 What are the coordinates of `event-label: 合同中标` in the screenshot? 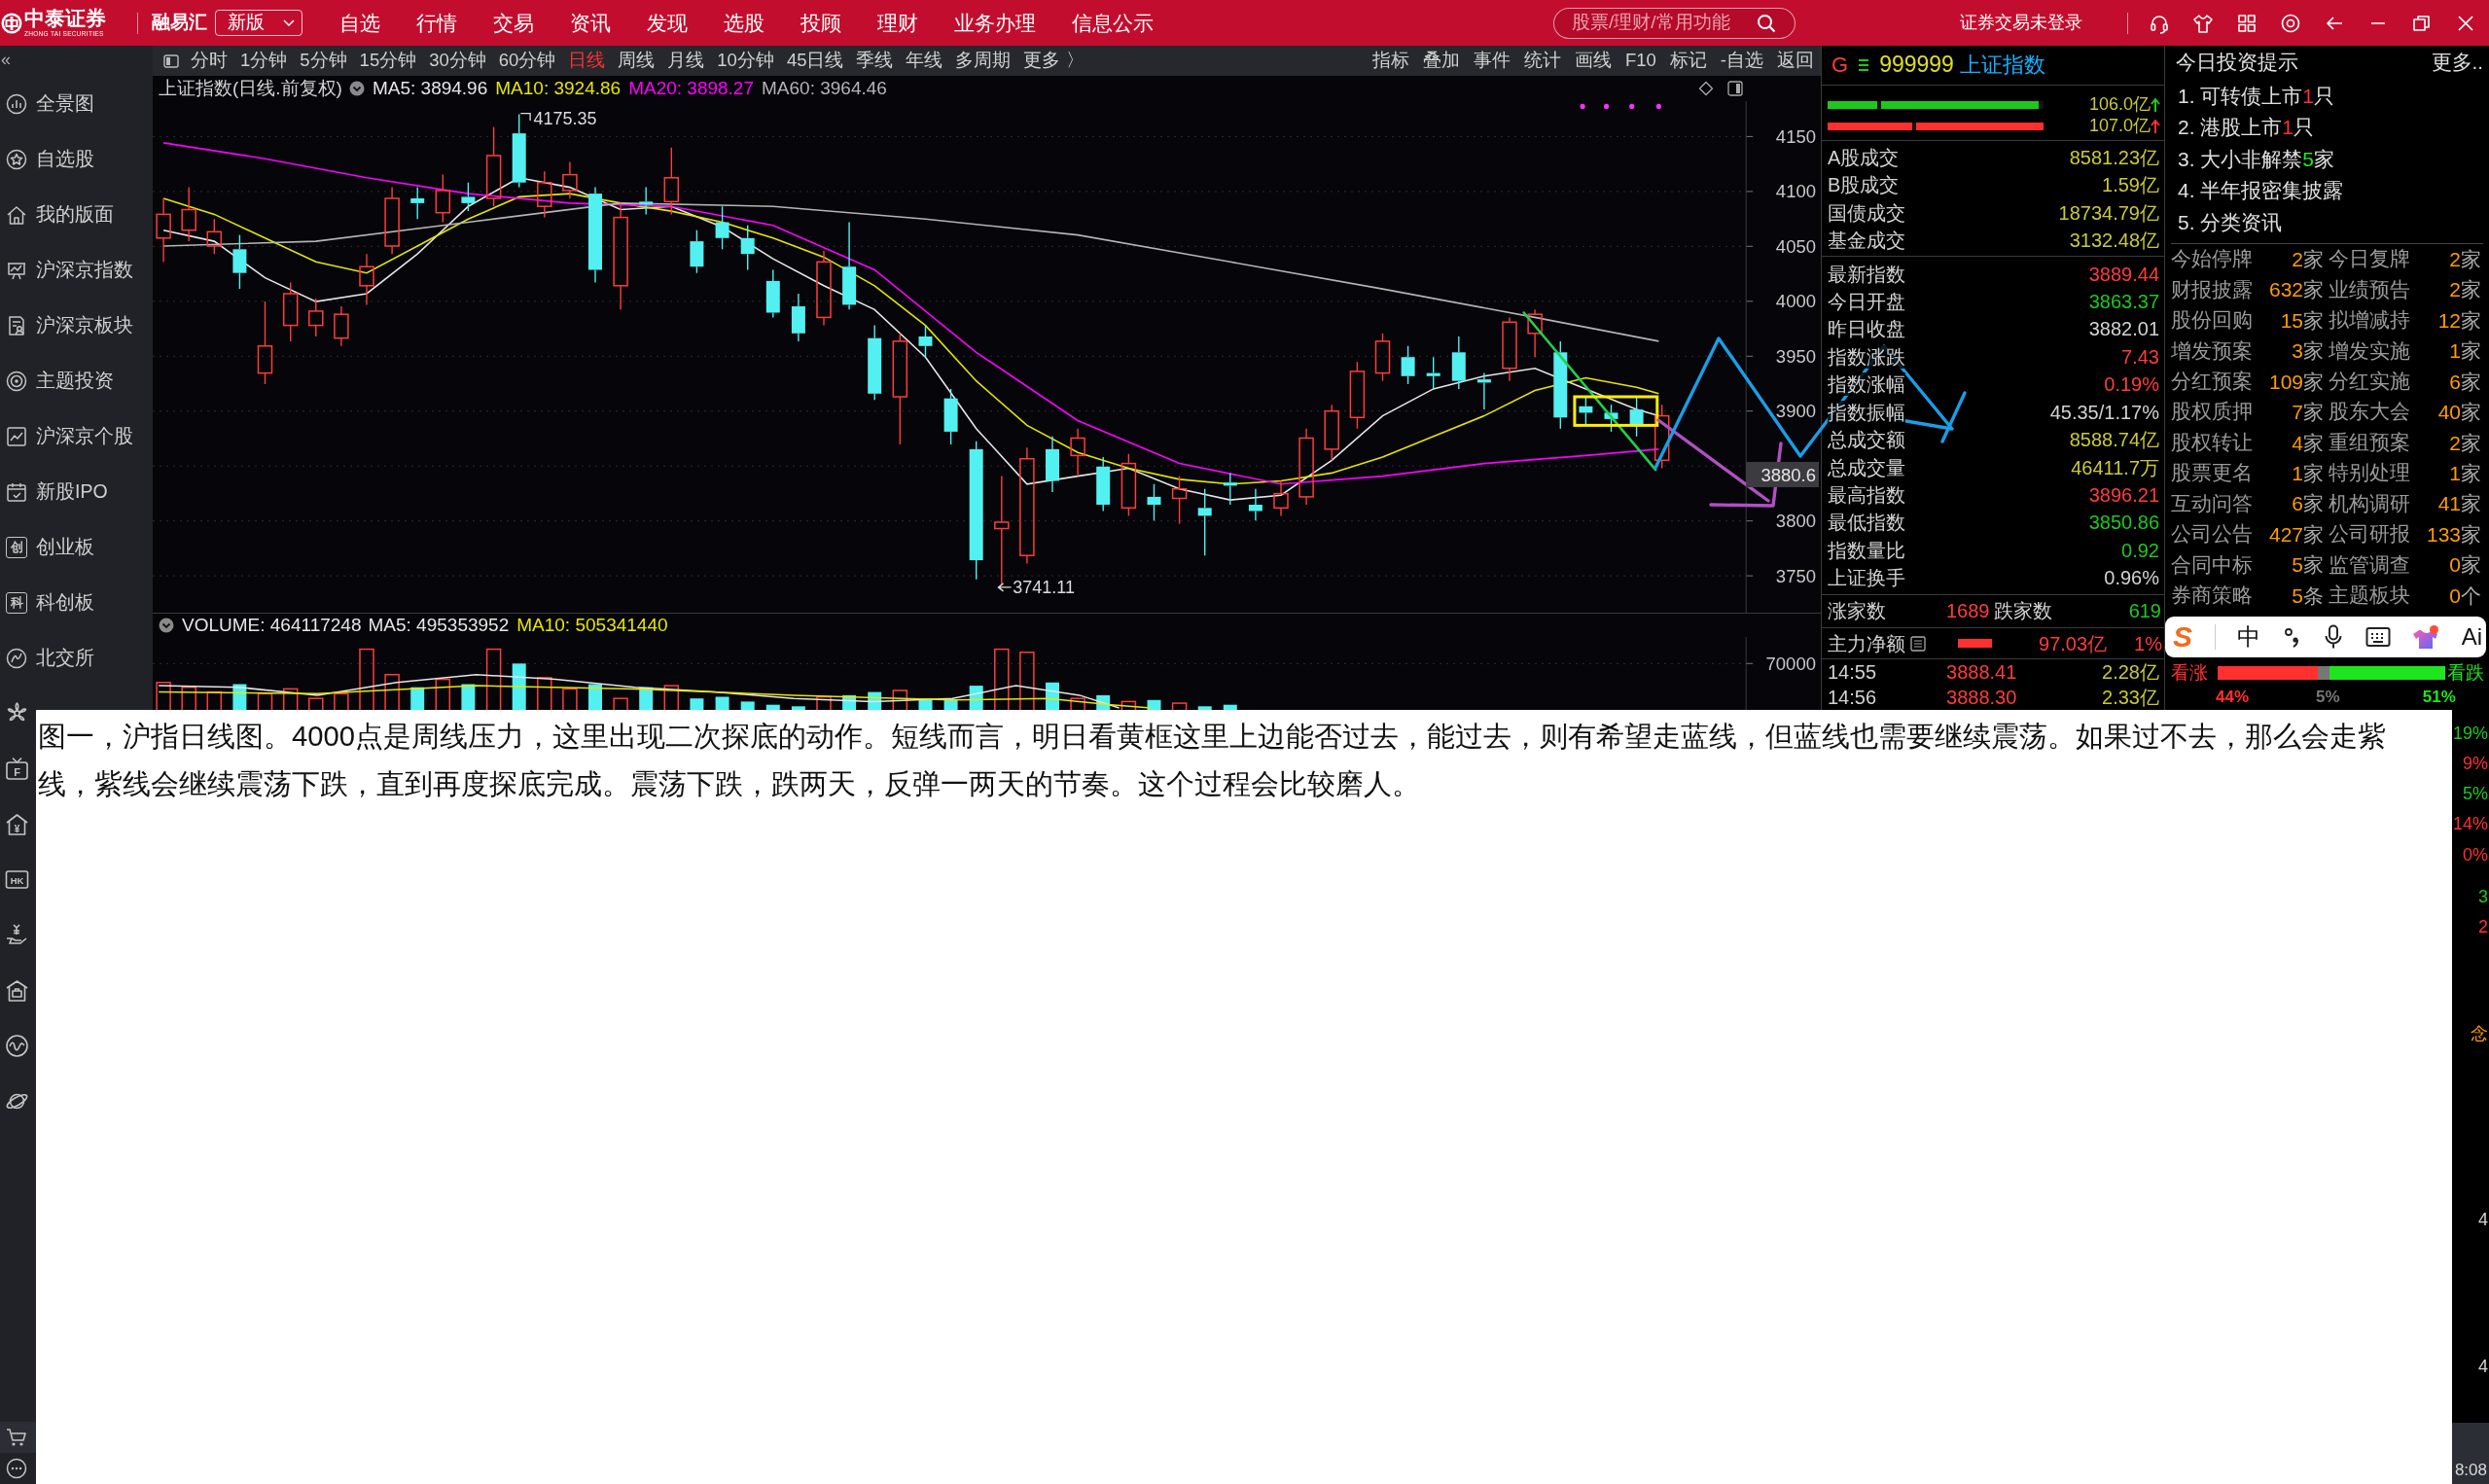 It's located at (2212, 565).